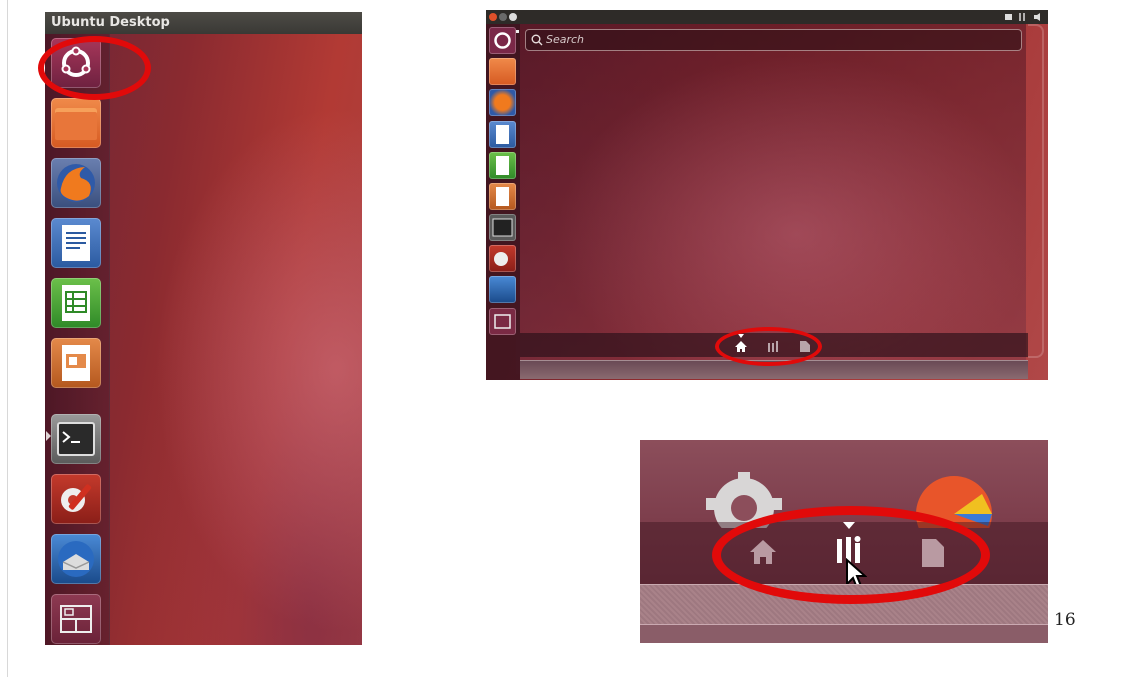  I want to click on ubuntu-dash-button, so click(502, 40).